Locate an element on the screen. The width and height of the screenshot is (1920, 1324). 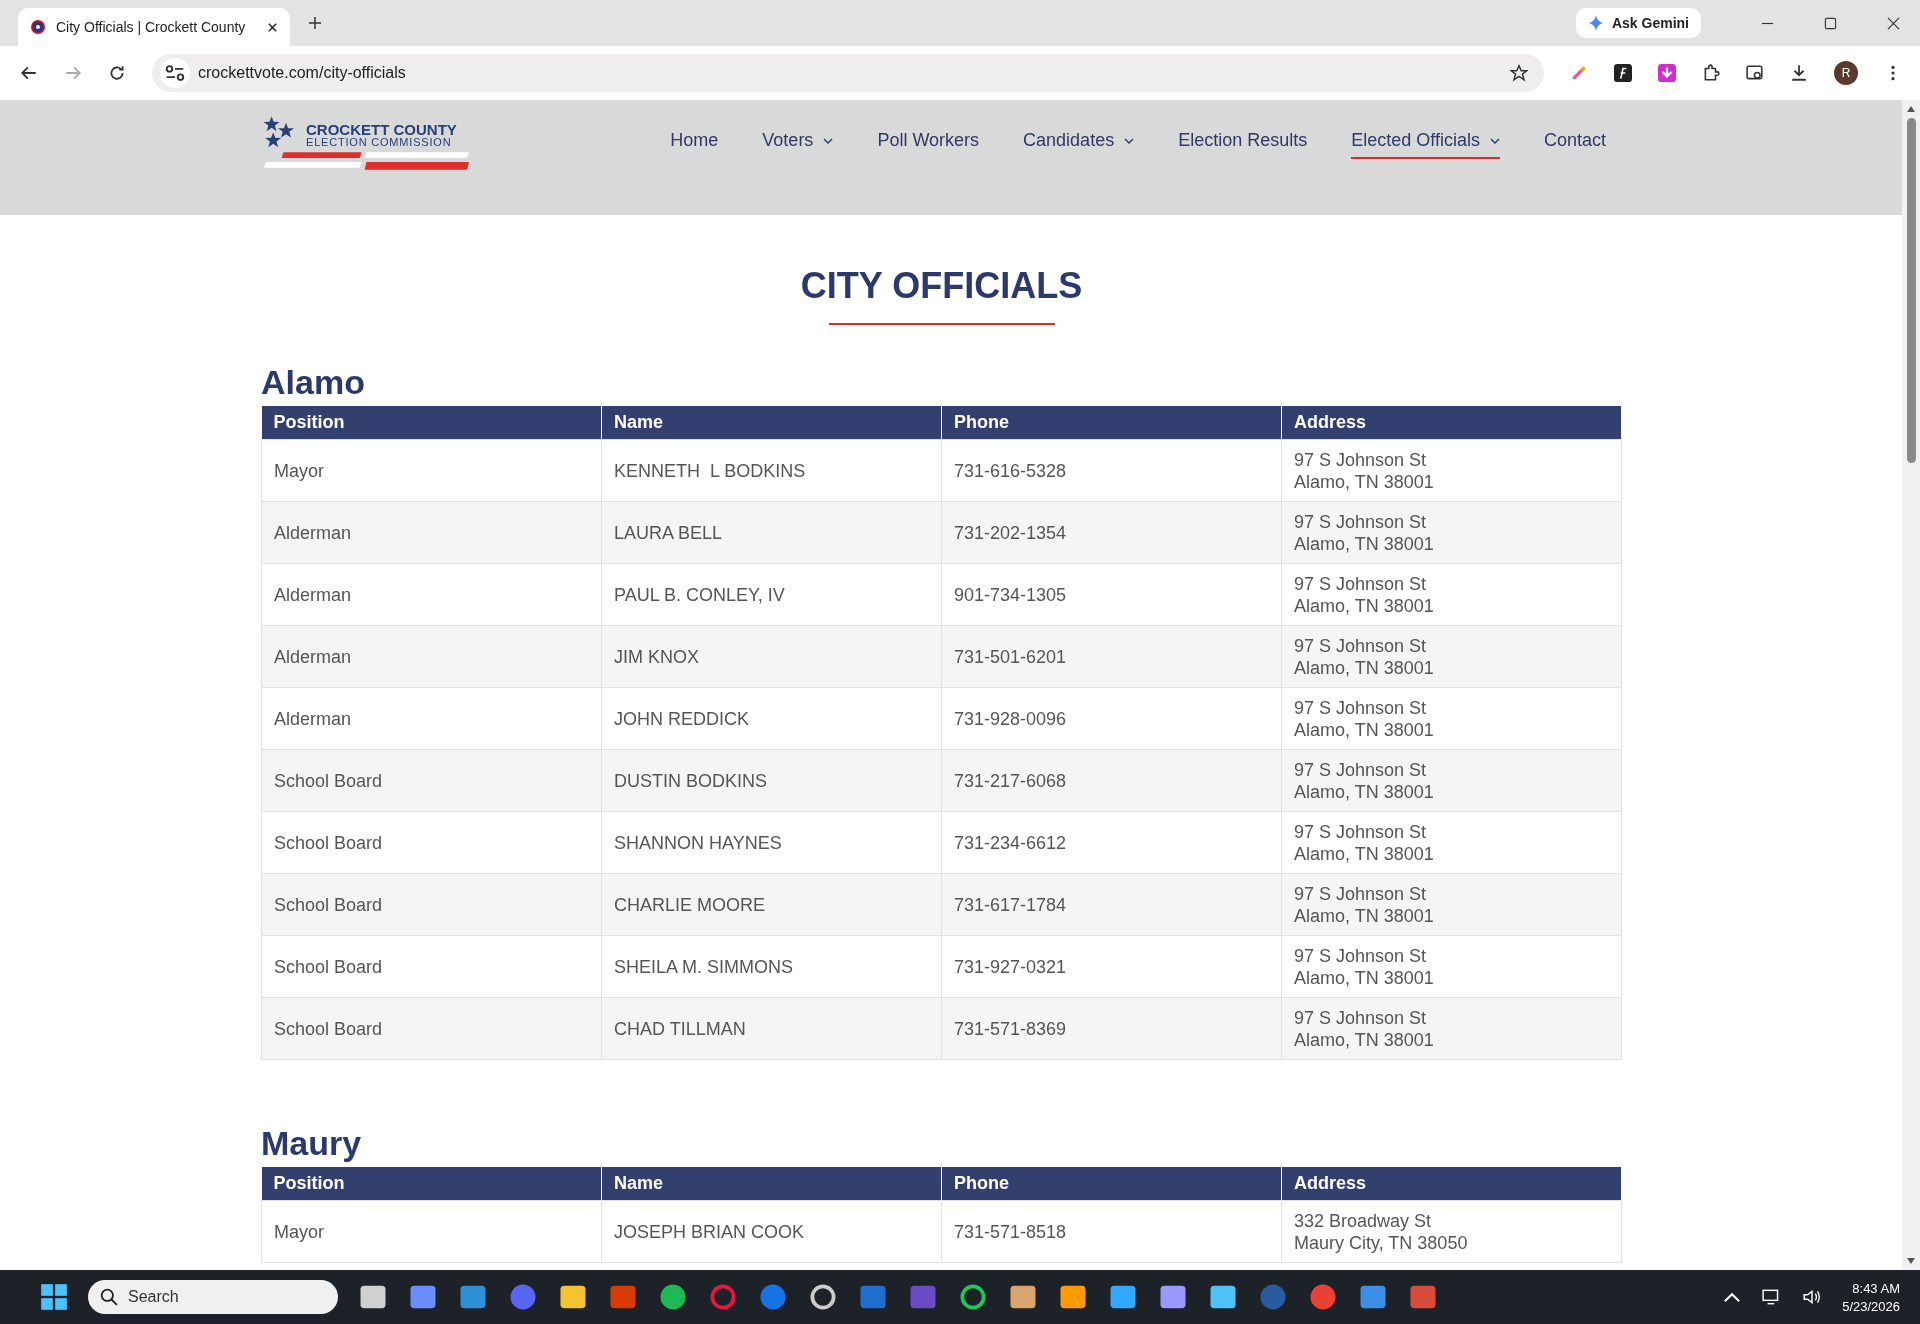
seal-icon is located at coordinates (38, 27).